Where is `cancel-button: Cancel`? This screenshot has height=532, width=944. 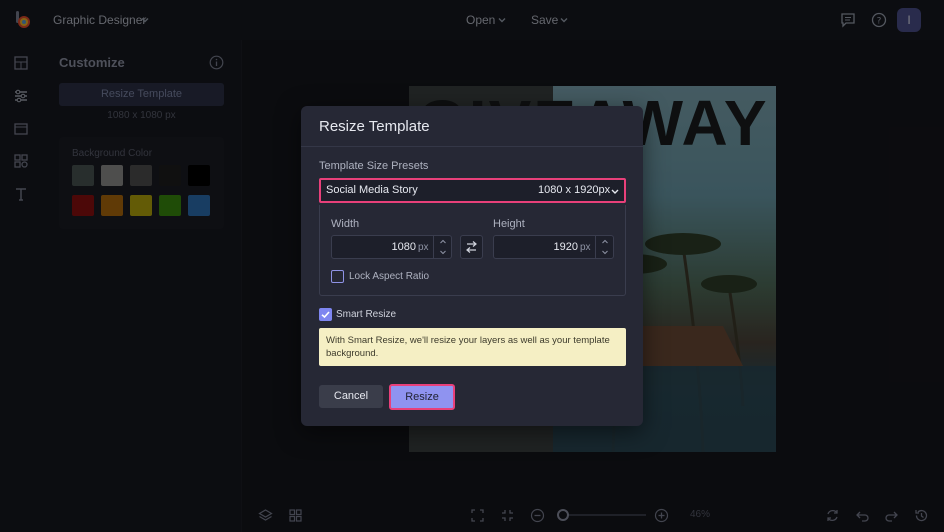
cancel-button: Cancel is located at coordinates (351, 396).